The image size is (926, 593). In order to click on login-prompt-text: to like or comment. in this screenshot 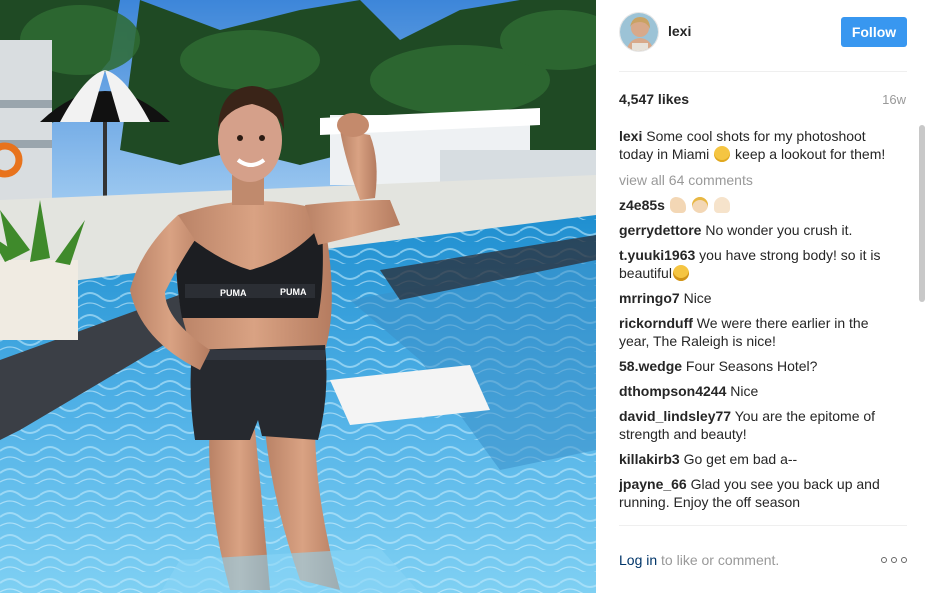, I will do `click(720, 560)`.